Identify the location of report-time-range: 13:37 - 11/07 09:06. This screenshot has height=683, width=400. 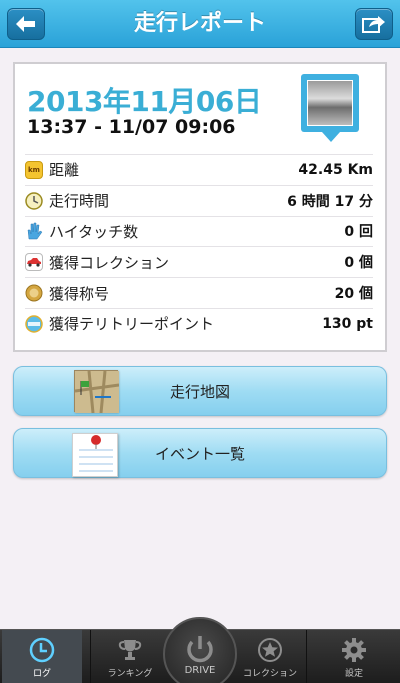
(131, 127).